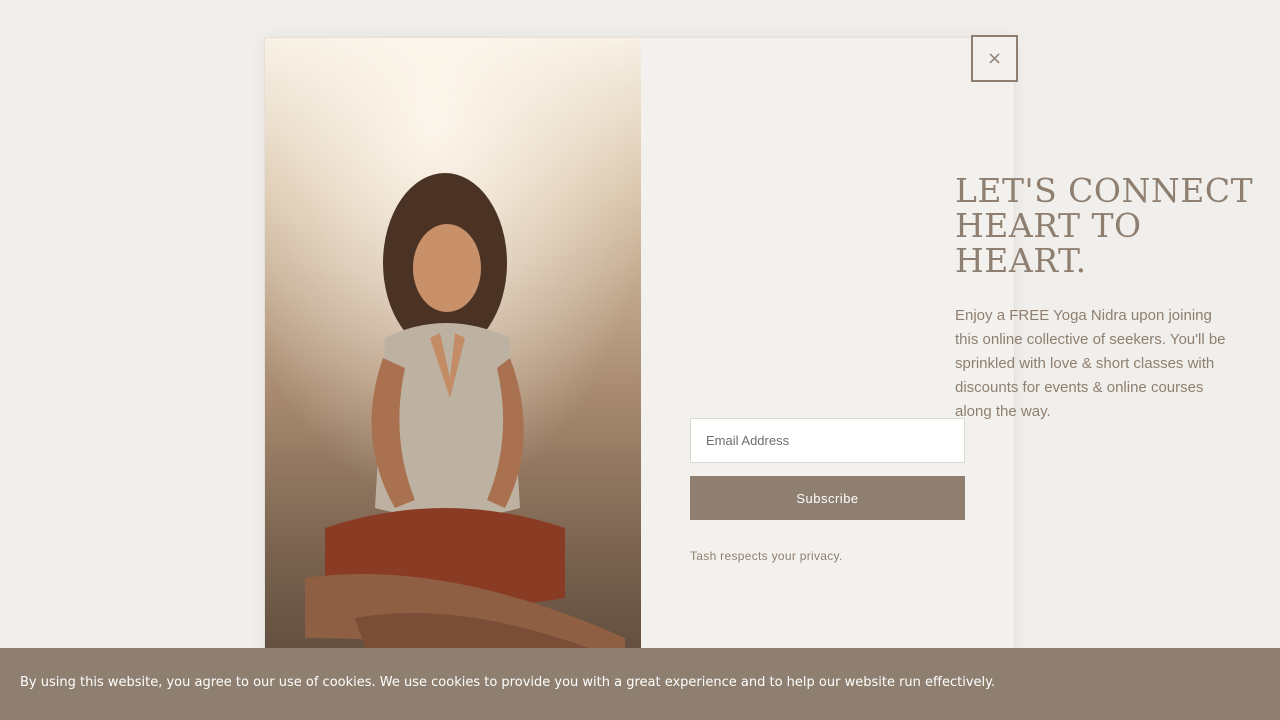 The image size is (1280, 720). I want to click on popup-heading: Let's connect heart to heart., so click(1104, 225).